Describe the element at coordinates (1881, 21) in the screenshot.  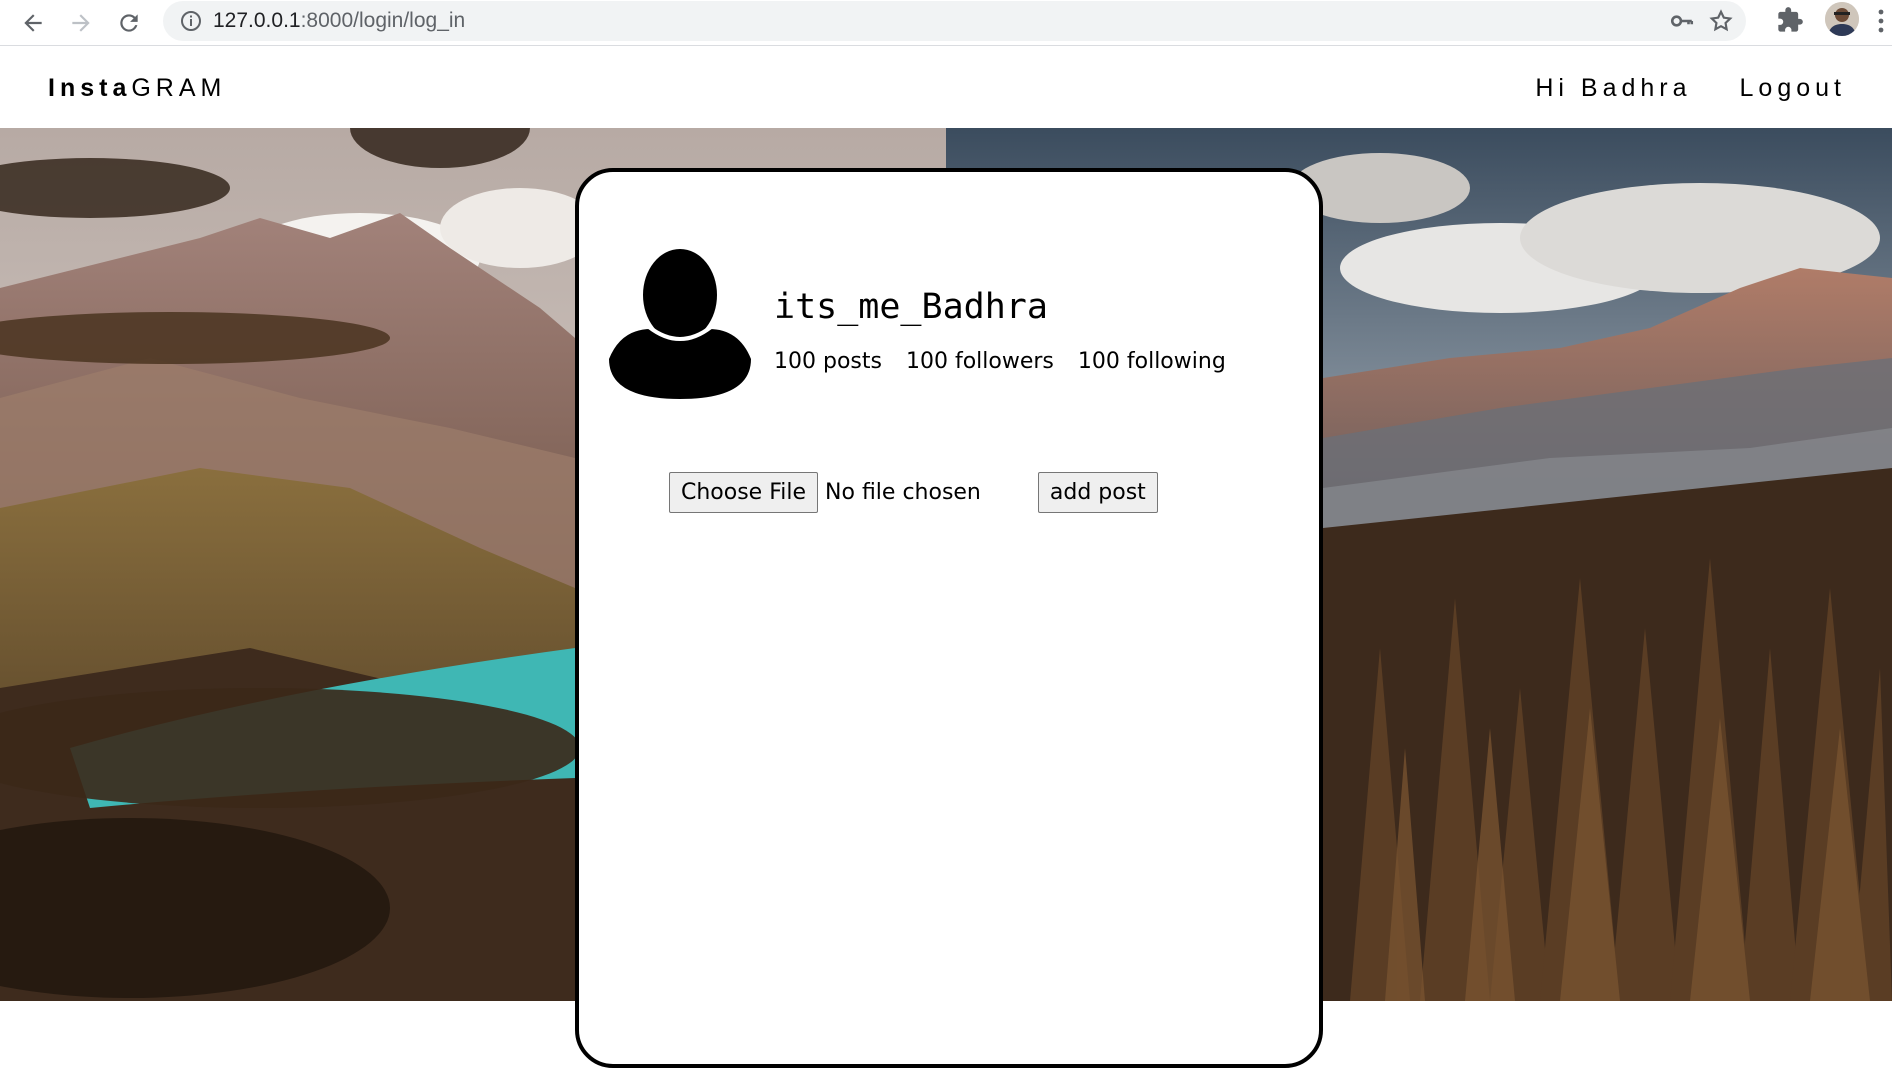
I see `menu-dots-icon` at that location.